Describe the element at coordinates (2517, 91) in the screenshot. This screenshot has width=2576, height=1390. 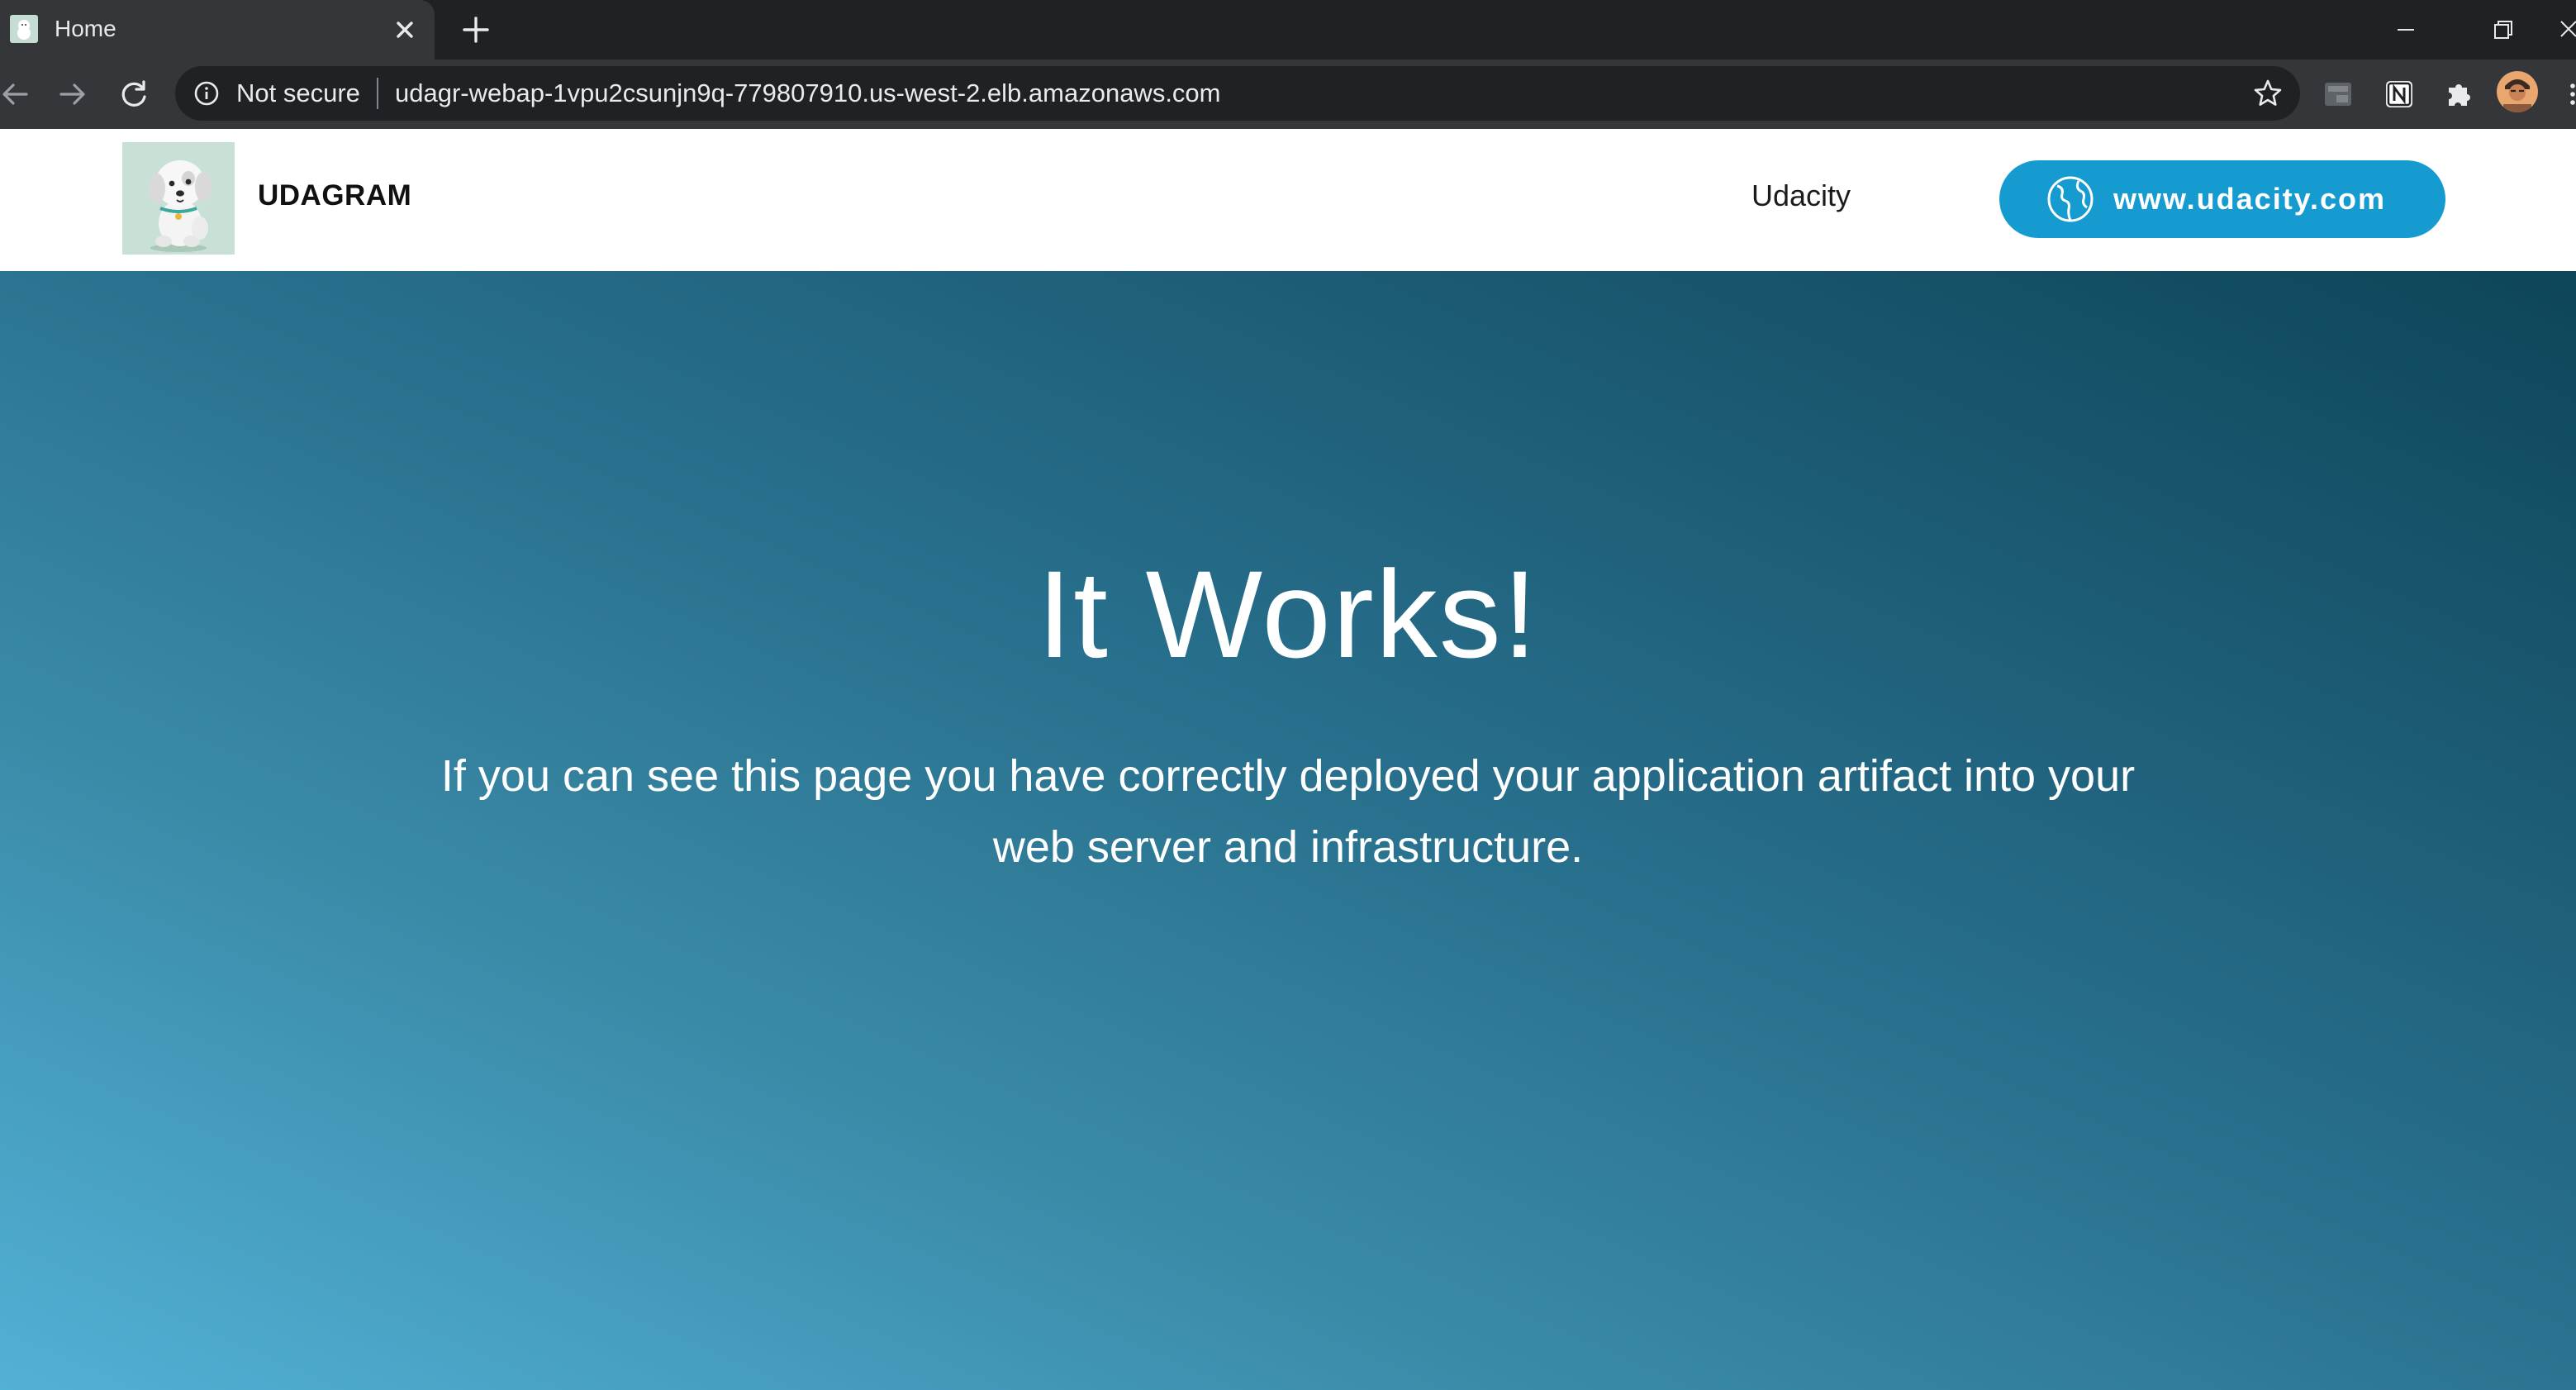
I see `avatar` at that location.